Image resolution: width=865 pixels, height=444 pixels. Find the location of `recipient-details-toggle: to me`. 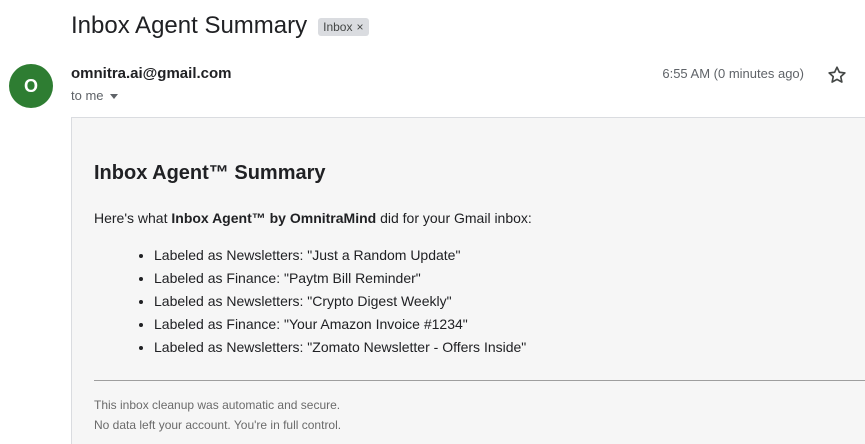

recipient-details-toggle: to me is located at coordinates (94, 95).